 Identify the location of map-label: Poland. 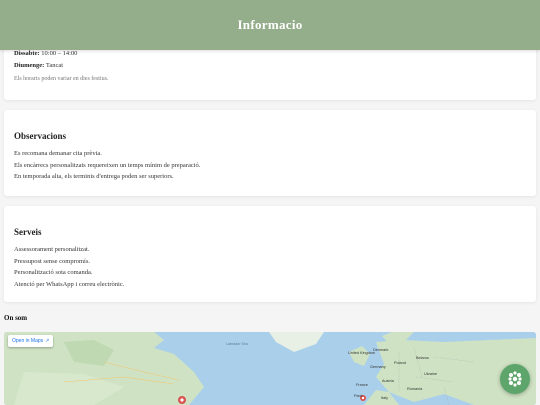
(400, 363).